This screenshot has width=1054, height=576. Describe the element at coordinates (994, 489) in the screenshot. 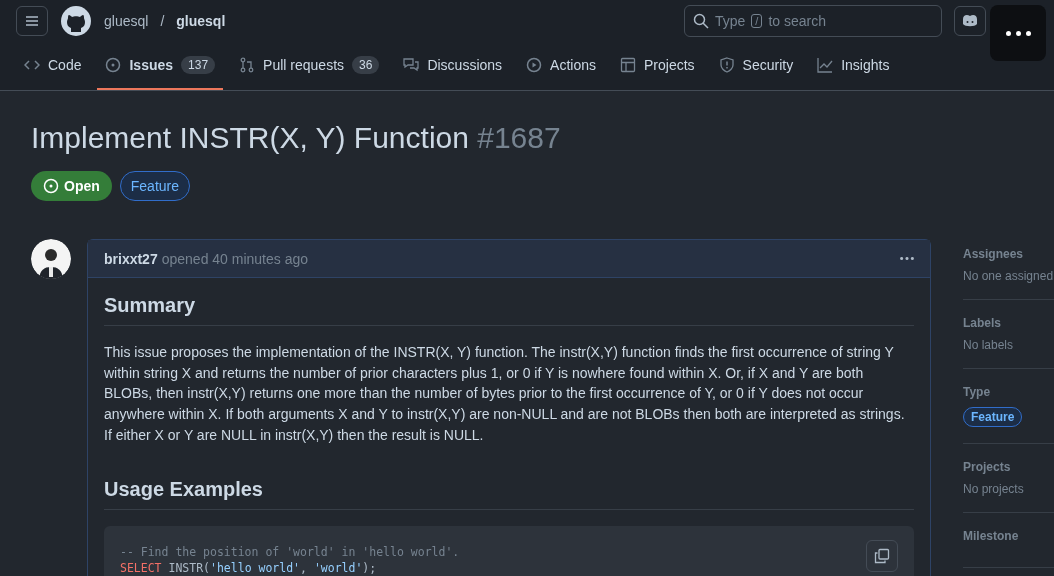

I see `sidebar-value: No projects` at that location.